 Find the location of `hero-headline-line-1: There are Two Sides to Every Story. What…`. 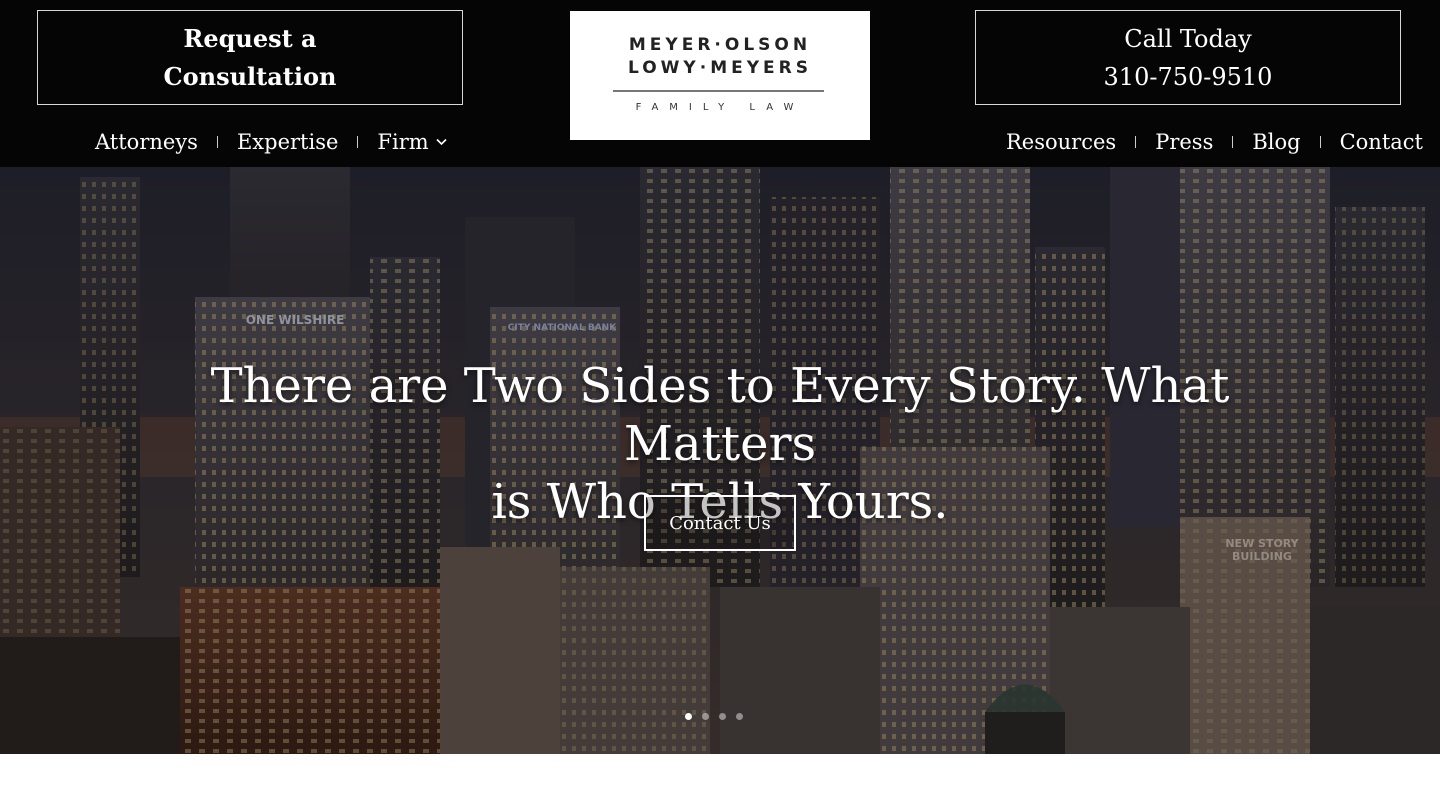

hero-headline-line-1: There are Two Sides to Every Story. What… is located at coordinates (720, 415).